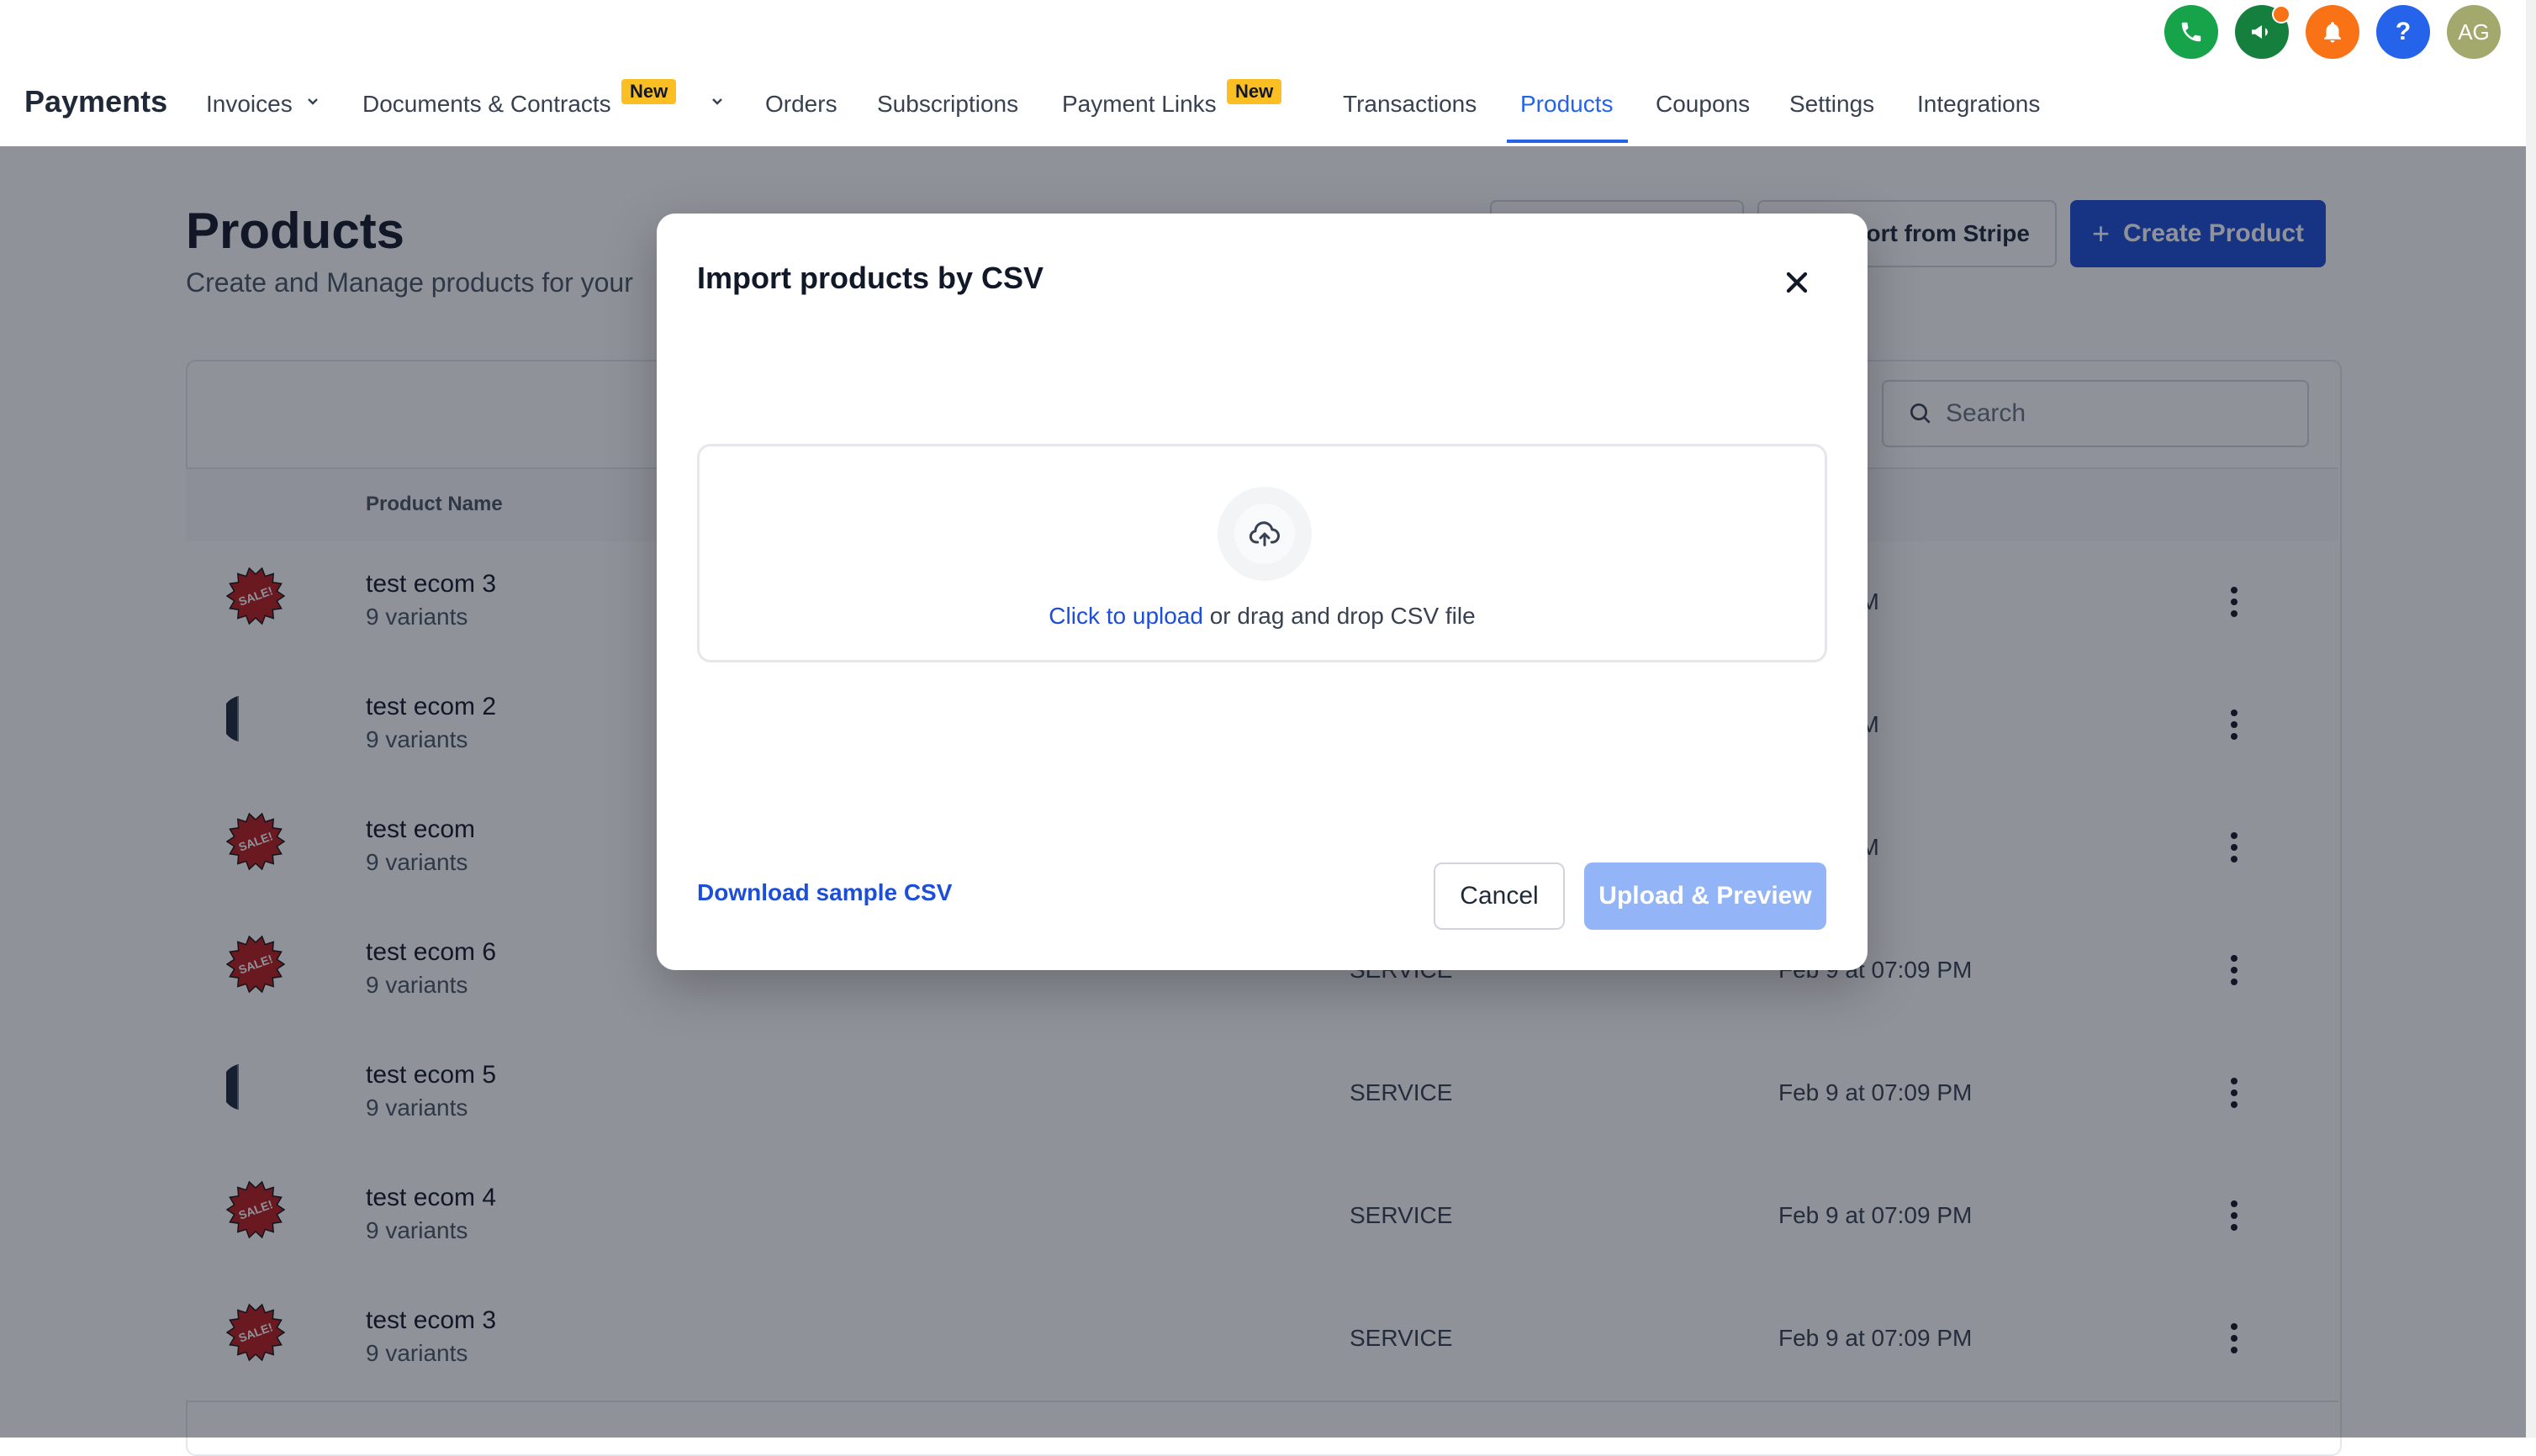 The image size is (2536, 1456). Describe the element at coordinates (1139, 104) in the screenshot. I see `tab-payment-links: Payment Links` at that location.